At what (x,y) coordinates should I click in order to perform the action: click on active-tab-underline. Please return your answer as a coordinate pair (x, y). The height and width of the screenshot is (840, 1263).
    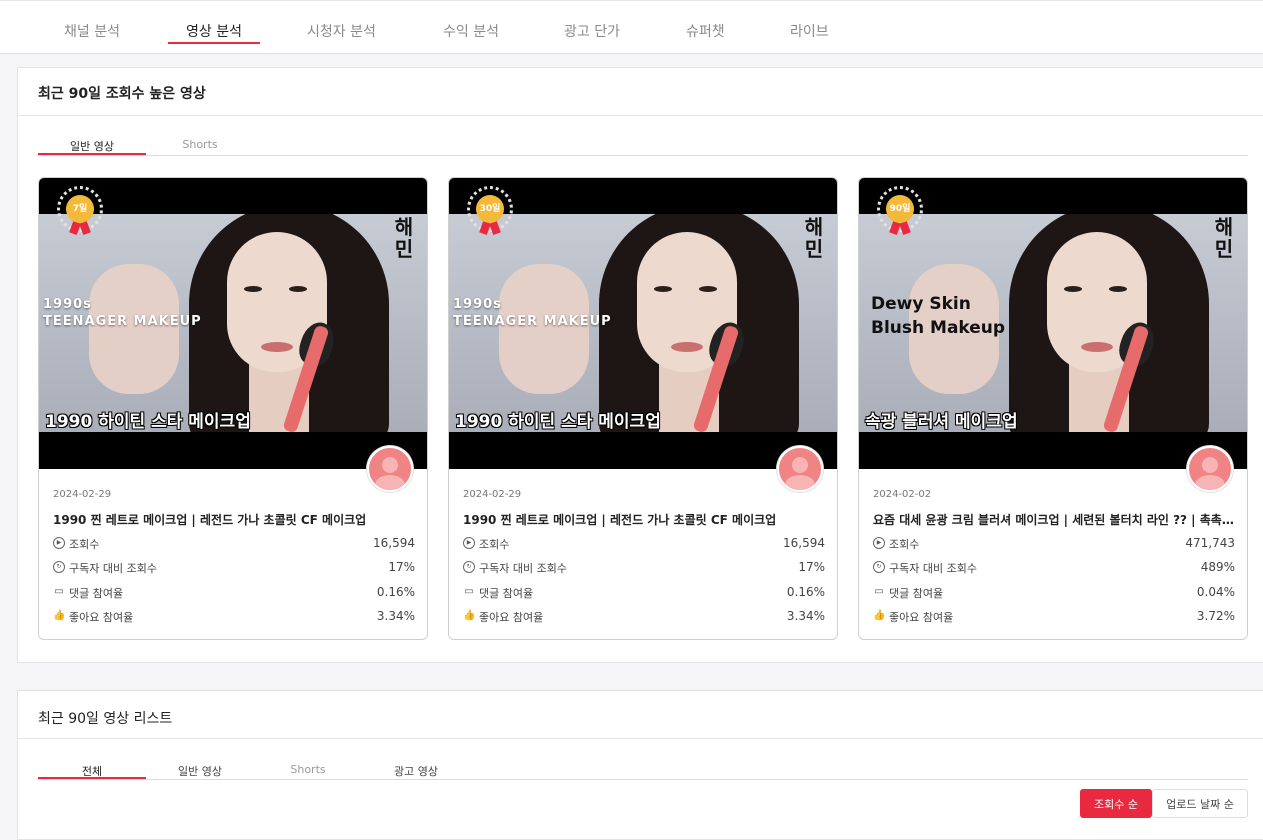
    Looking at the image, I should click on (214, 43).